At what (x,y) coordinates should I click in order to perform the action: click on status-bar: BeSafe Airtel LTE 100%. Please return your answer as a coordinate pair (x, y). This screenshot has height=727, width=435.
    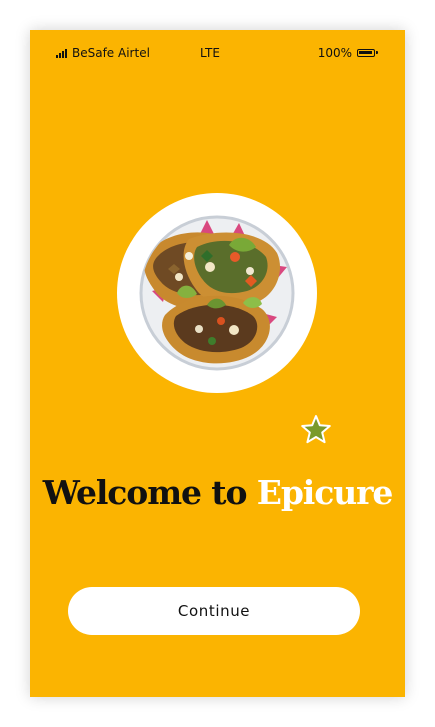
    Looking at the image, I should click on (217, 53).